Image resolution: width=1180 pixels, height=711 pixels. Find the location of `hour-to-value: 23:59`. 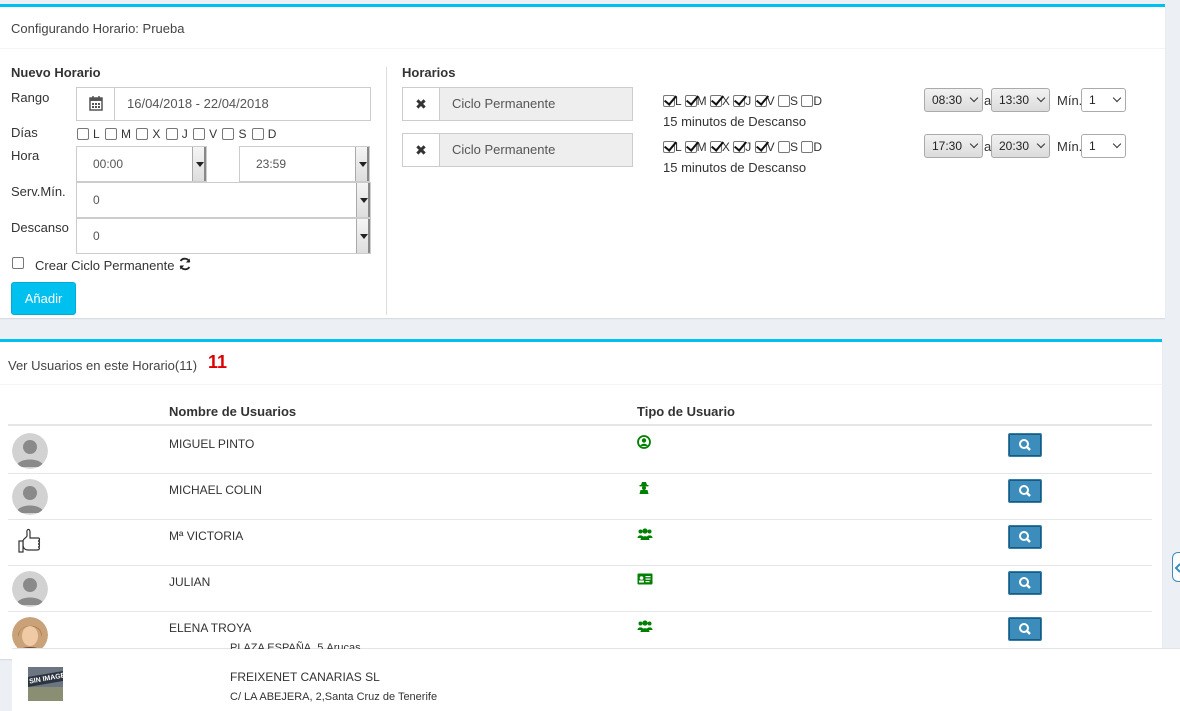

hour-to-value: 23:59 is located at coordinates (271, 164).